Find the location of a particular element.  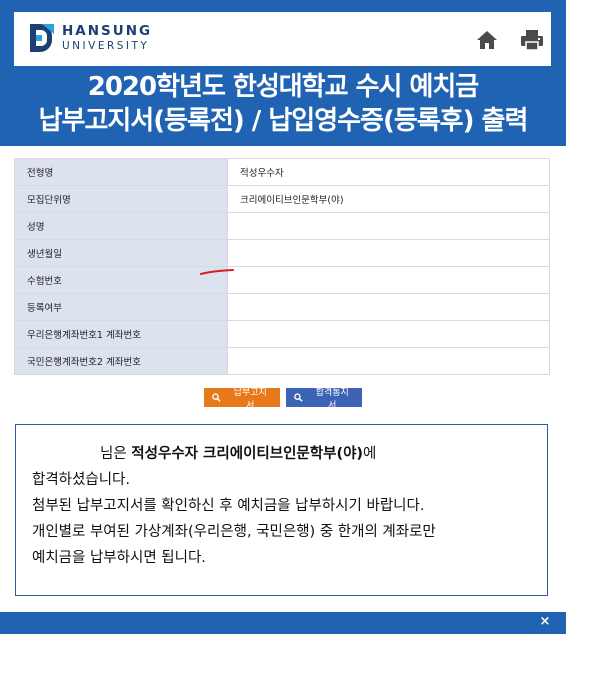

table-row: 모집단위명 크리에이티브인문학부(야) is located at coordinates (282, 199).